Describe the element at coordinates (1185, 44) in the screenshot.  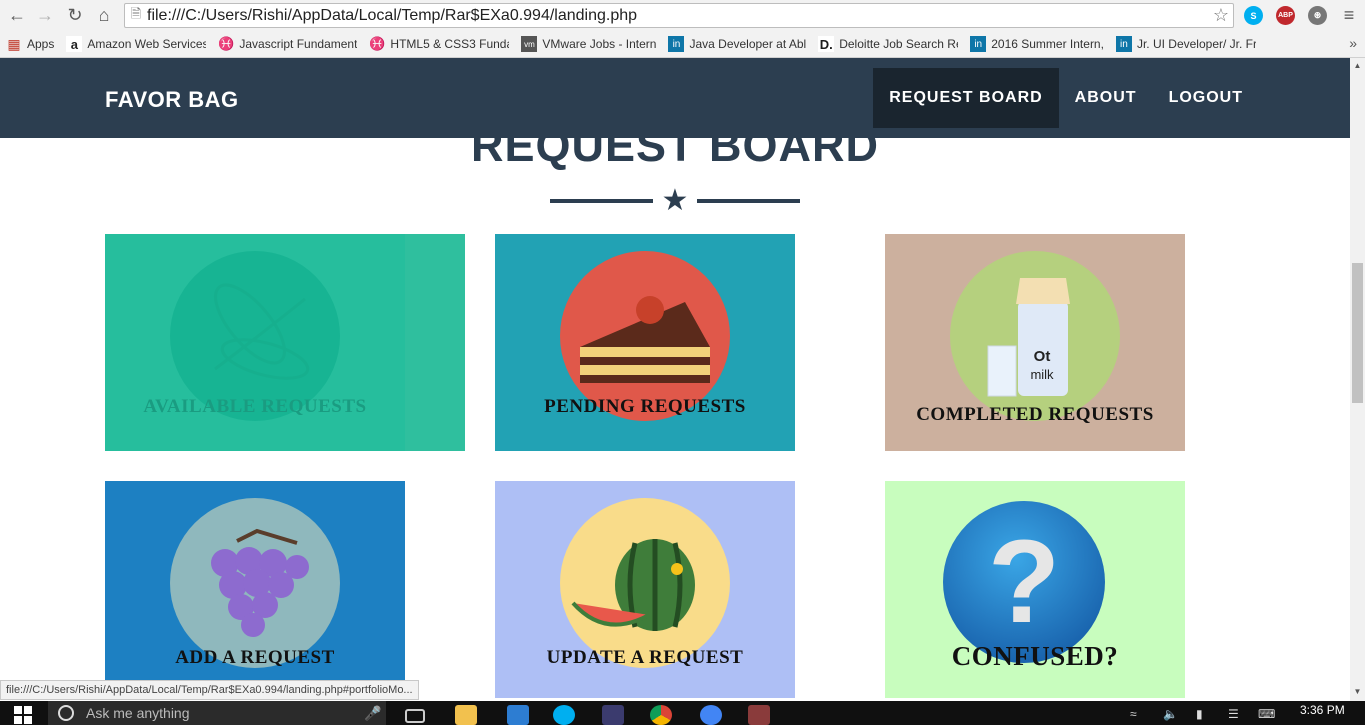
I see `bookmark-item: in Jr. UI Developer/ Jr. Fr` at that location.